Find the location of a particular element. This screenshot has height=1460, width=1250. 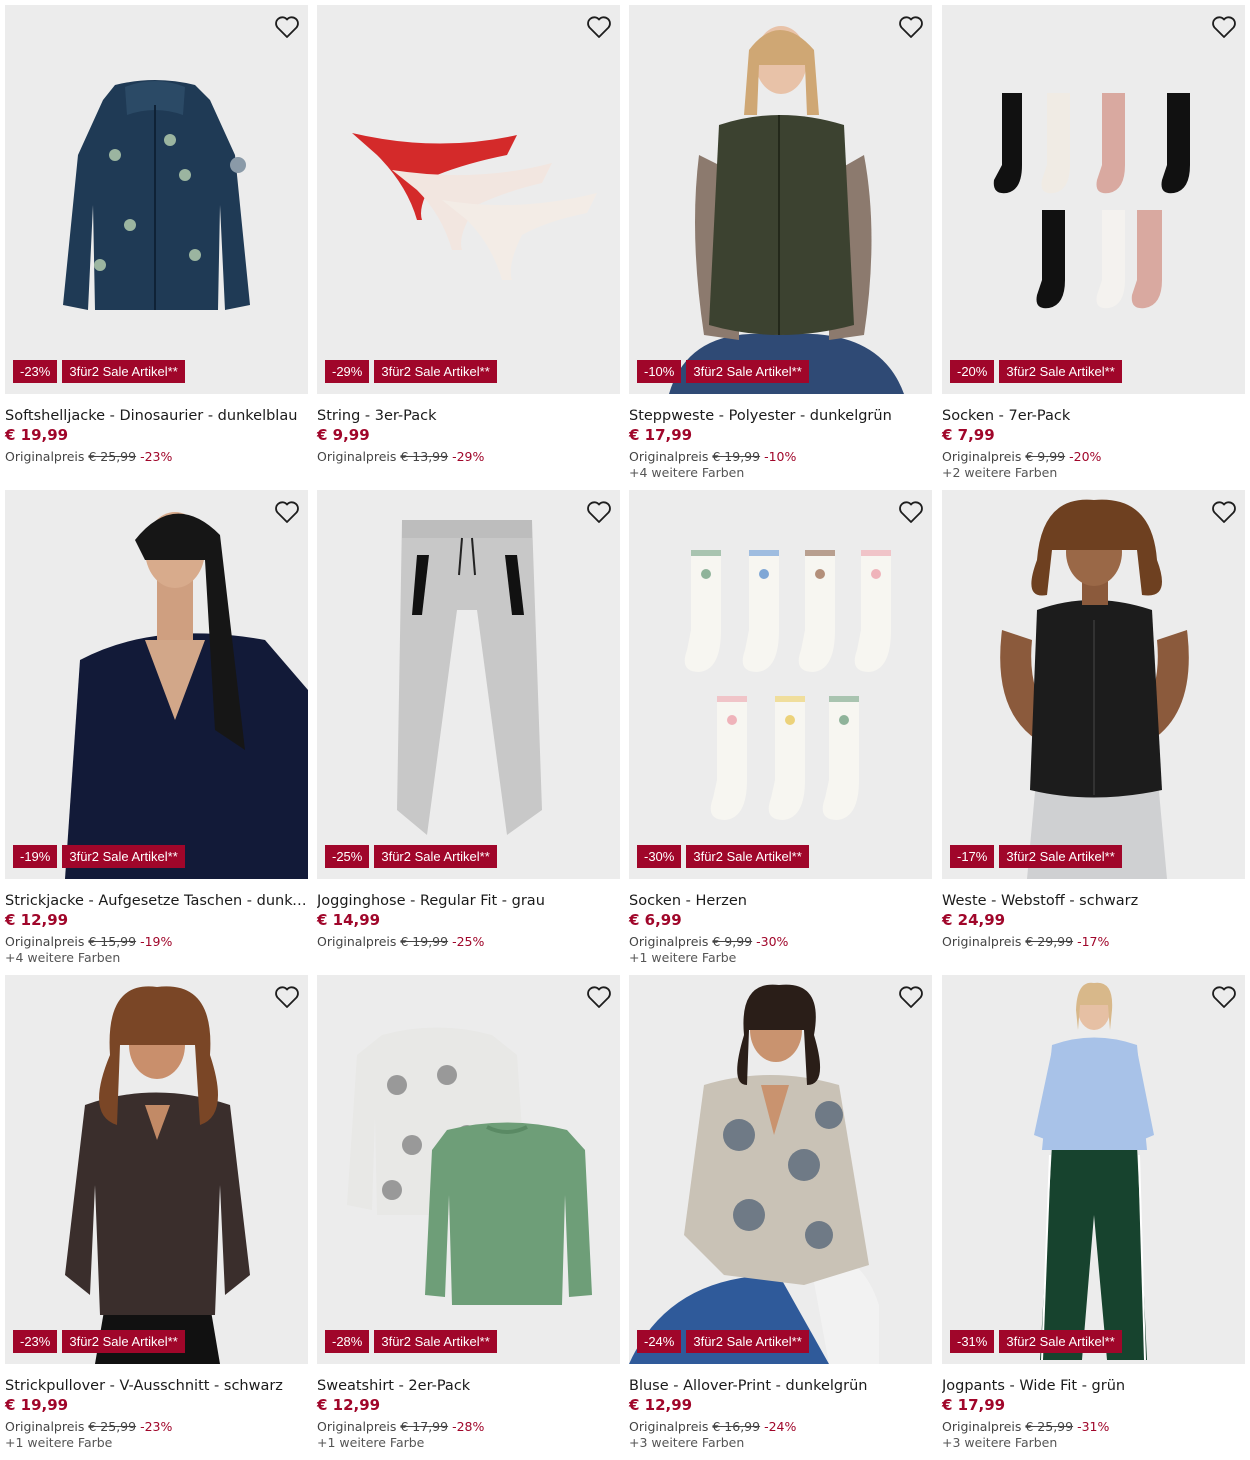

discount-percent: -30% is located at coordinates (772, 941).